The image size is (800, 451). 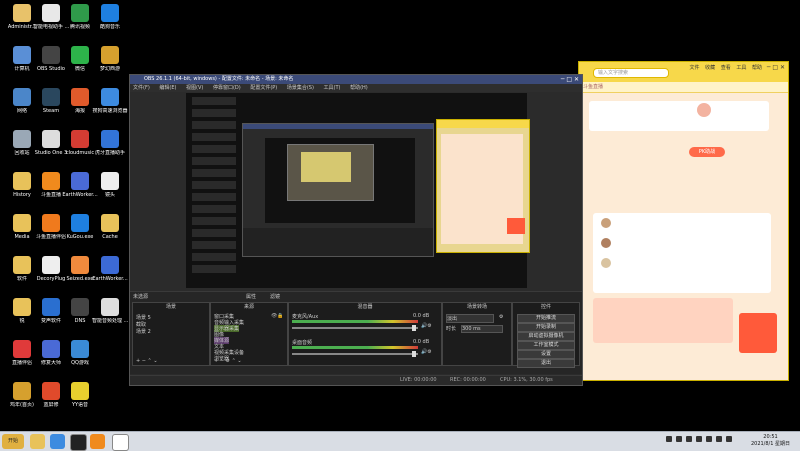 What do you see at coordinates (741, 68) in the screenshot?
I see `browser-menu-tools: 工具` at bounding box center [741, 68].